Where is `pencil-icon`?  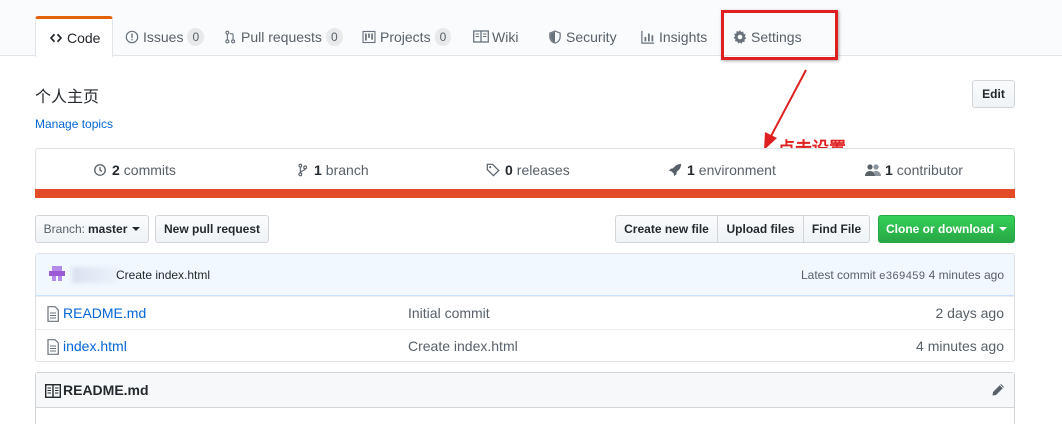
pencil-icon is located at coordinates (998, 390).